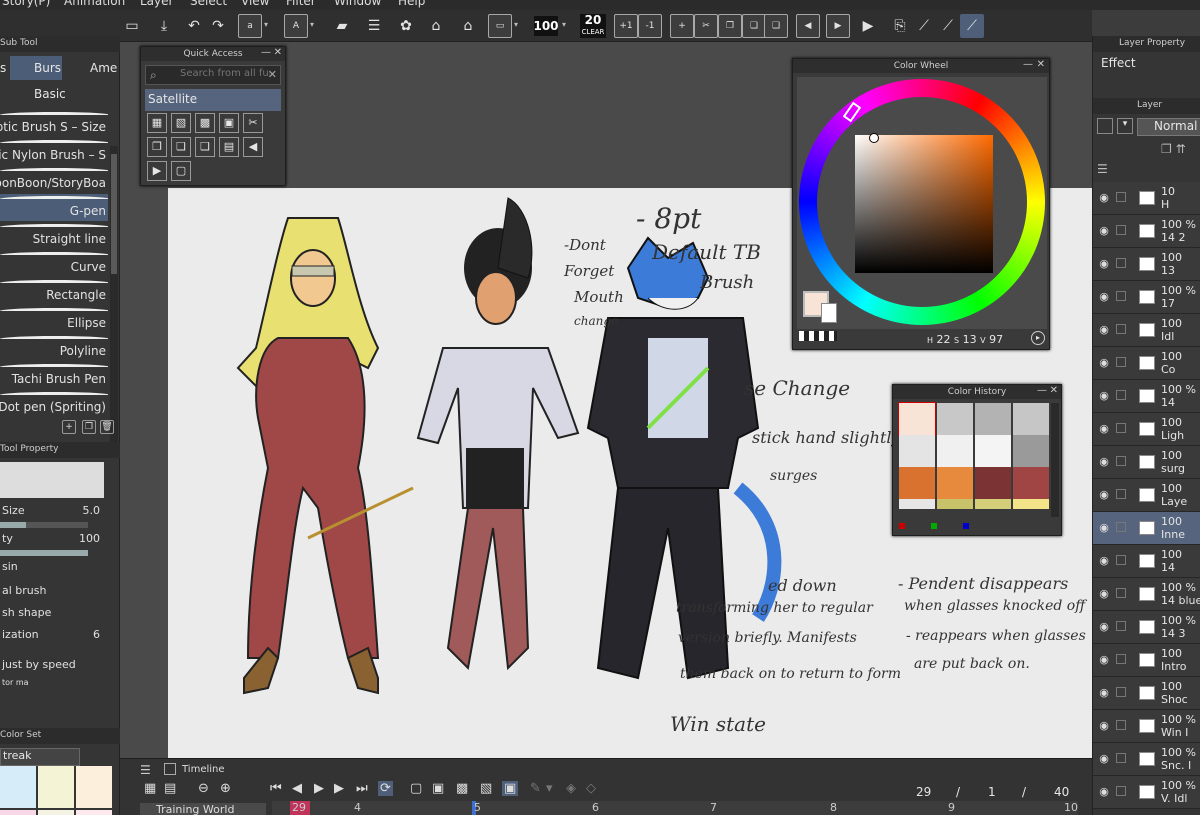 The image size is (1200, 815). Describe the element at coordinates (706, 26) in the screenshot. I see `cut-icon: ✂` at that location.